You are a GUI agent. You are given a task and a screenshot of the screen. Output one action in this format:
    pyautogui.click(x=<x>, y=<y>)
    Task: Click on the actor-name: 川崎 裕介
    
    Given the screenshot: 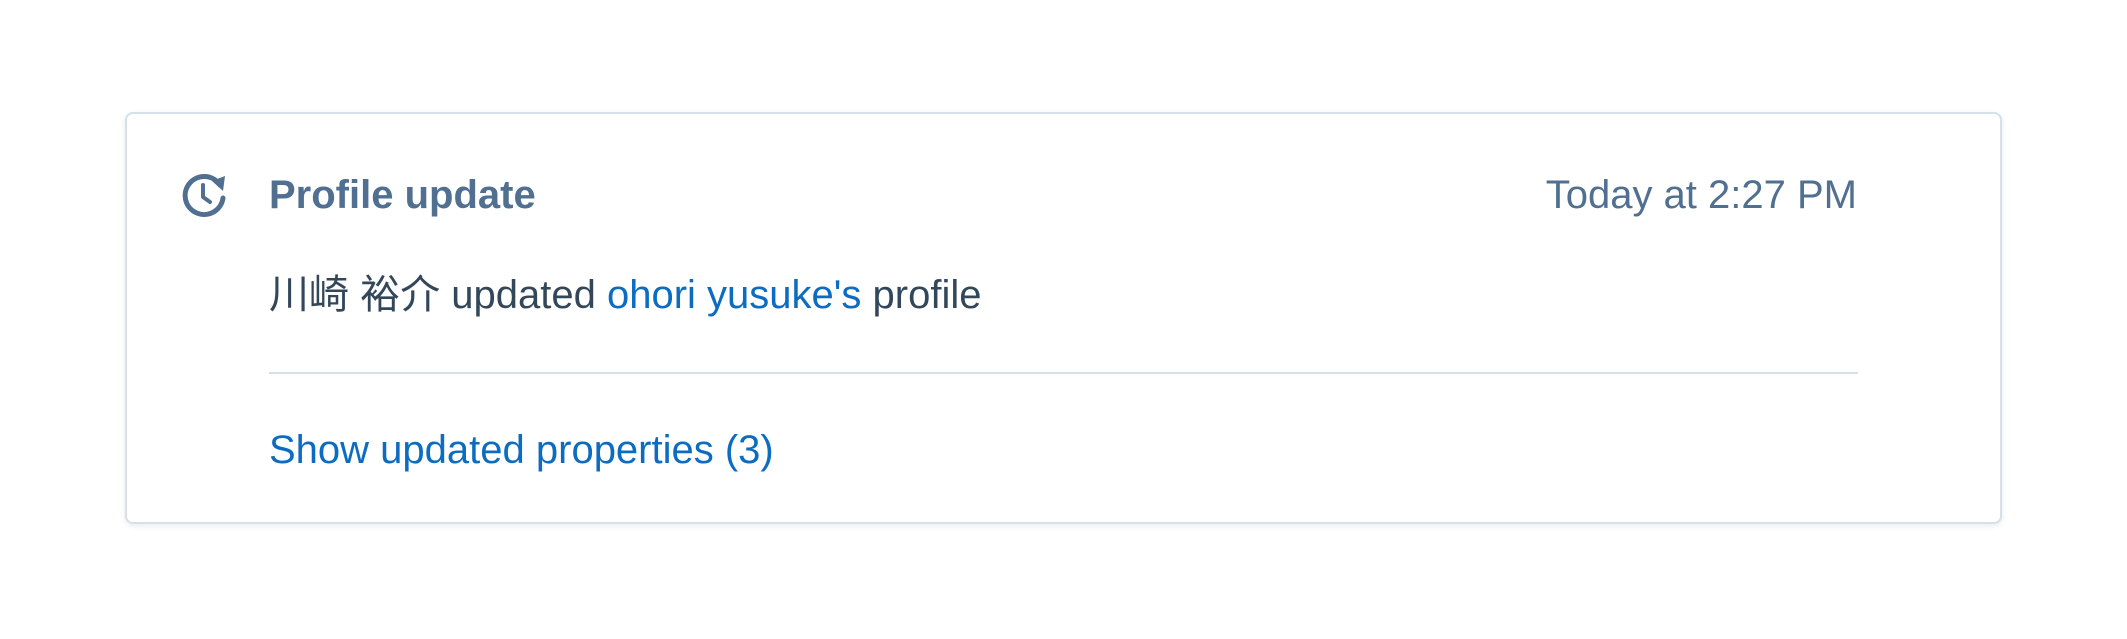 What is the action you would take?
    pyautogui.click(x=355, y=295)
    